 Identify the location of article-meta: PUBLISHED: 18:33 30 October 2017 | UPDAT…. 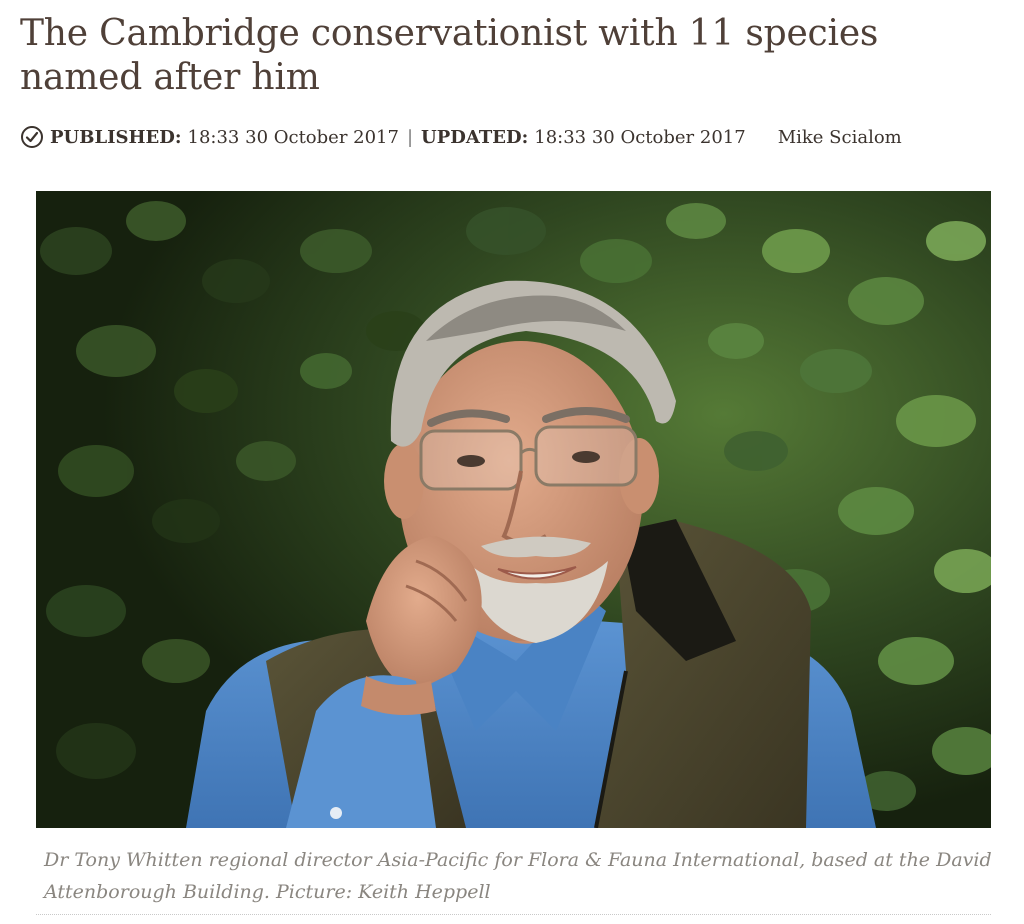
(461, 137).